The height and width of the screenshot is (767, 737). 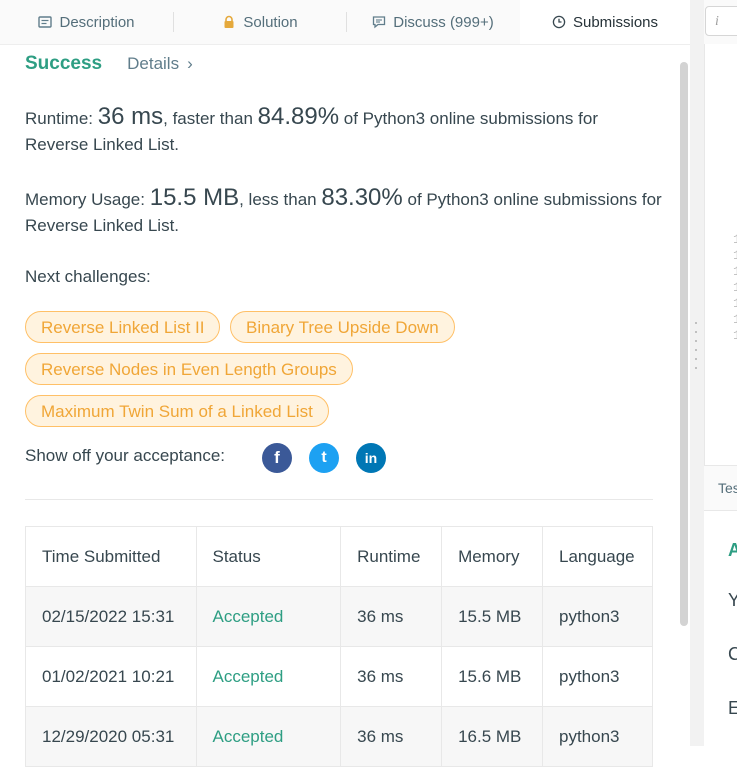 I want to click on chevron-right-icon: ›, so click(x=190, y=64).